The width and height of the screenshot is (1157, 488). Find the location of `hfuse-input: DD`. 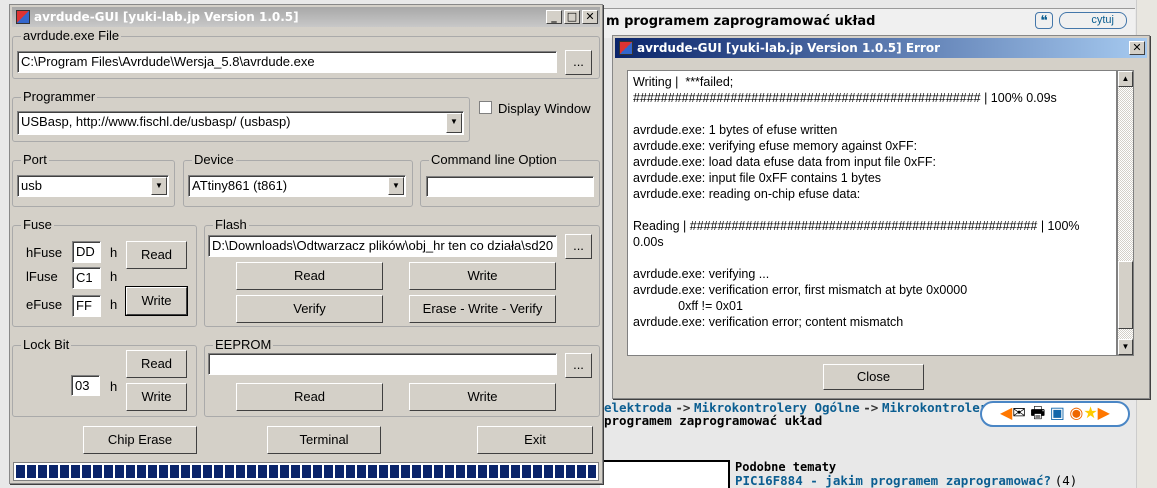

hfuse-input: DD is located at coordinates (86, 252).